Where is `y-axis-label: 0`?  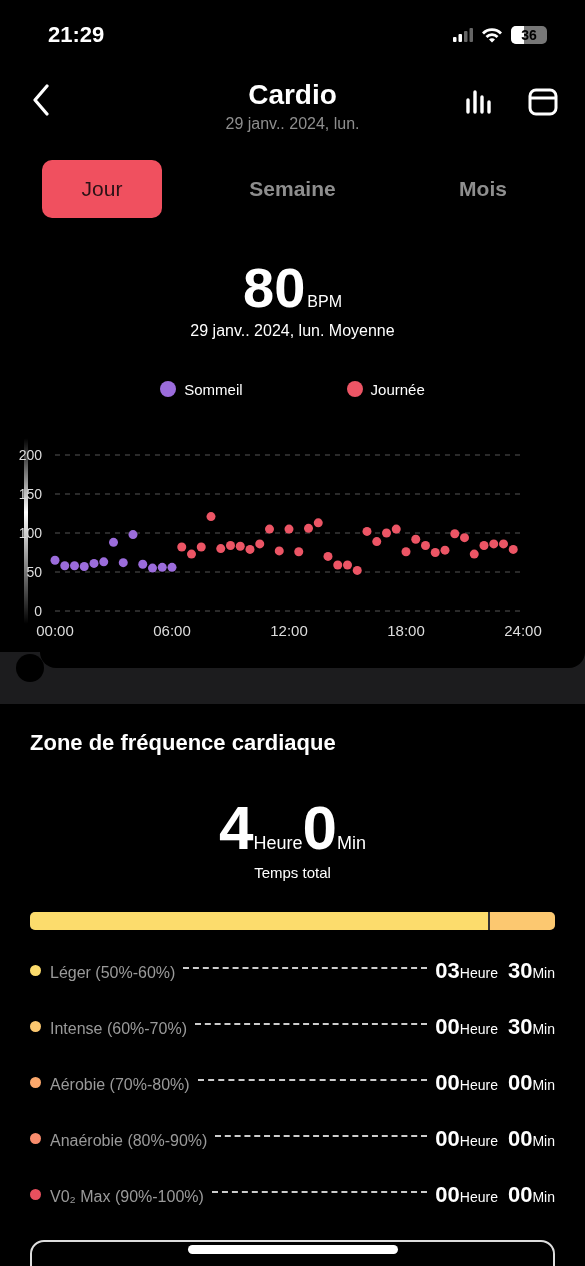 y-axis-label: 0 is located at coordinates (38, 611).